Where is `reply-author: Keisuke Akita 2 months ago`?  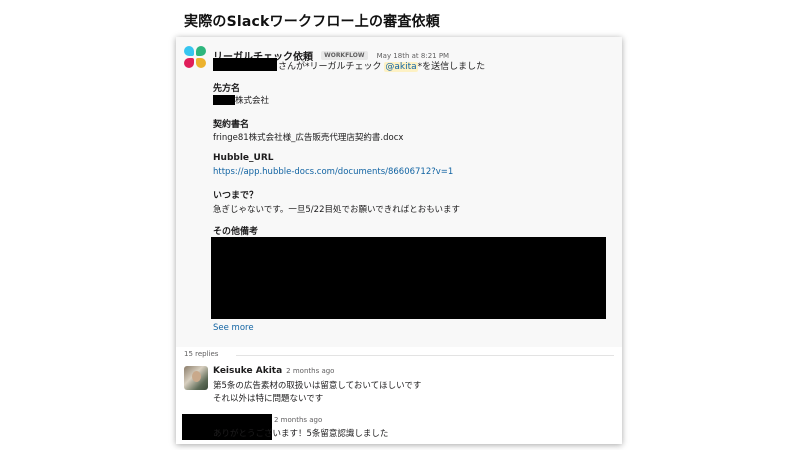 reply-author: Keisuke Akita 2 months ago is located at coordinates (273, 371).